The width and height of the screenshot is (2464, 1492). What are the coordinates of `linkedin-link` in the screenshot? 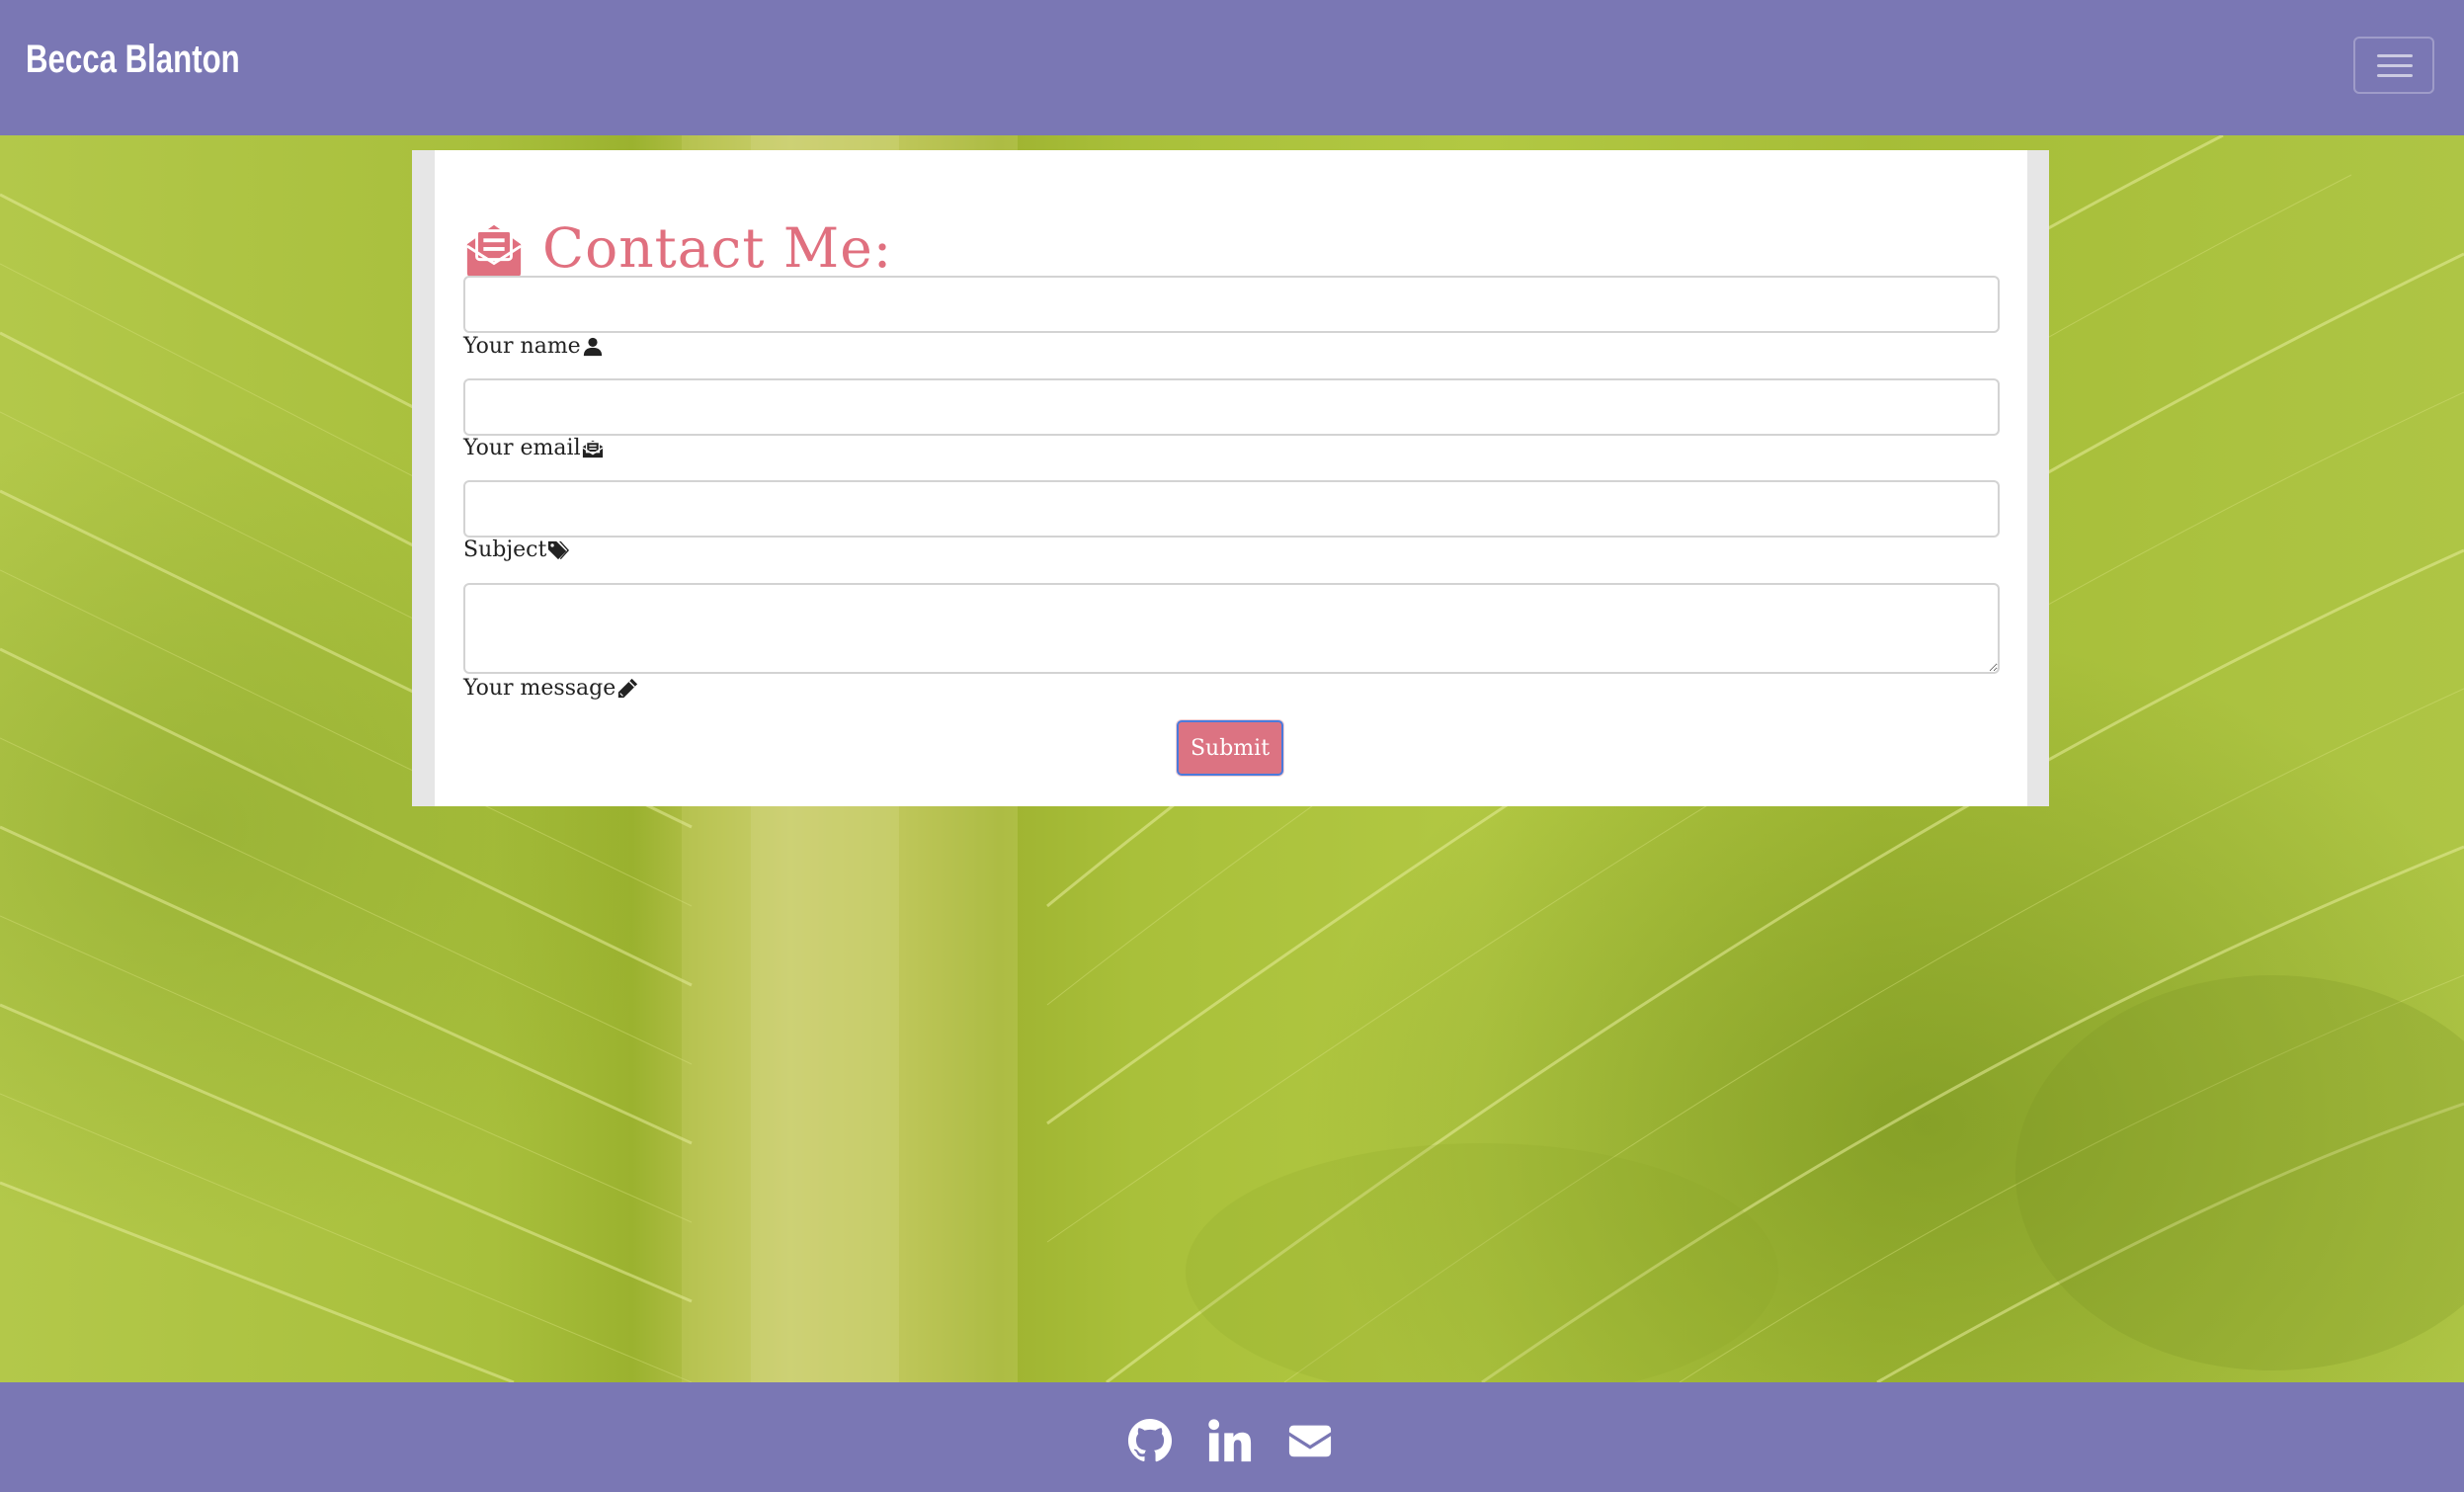 It's located at (1230, 1440).